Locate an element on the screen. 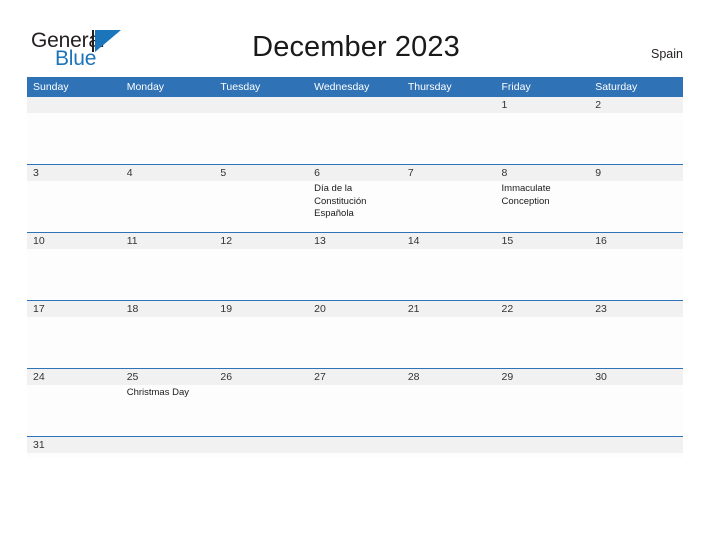 The image size is (712, 550). holiday-event: Immaculate Conception is located at coordinates (526, 195).